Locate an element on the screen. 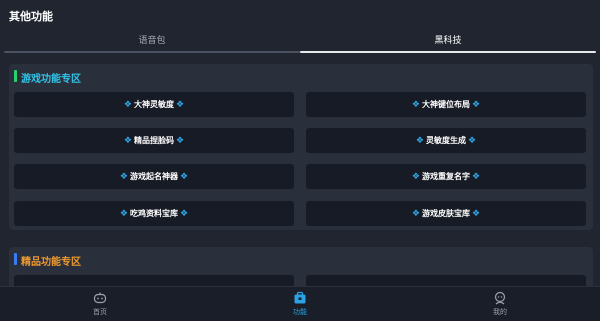 This screenshot has height=321, width=600. feature-label: 灵敏度生成 is located at coordinates (446, 140).